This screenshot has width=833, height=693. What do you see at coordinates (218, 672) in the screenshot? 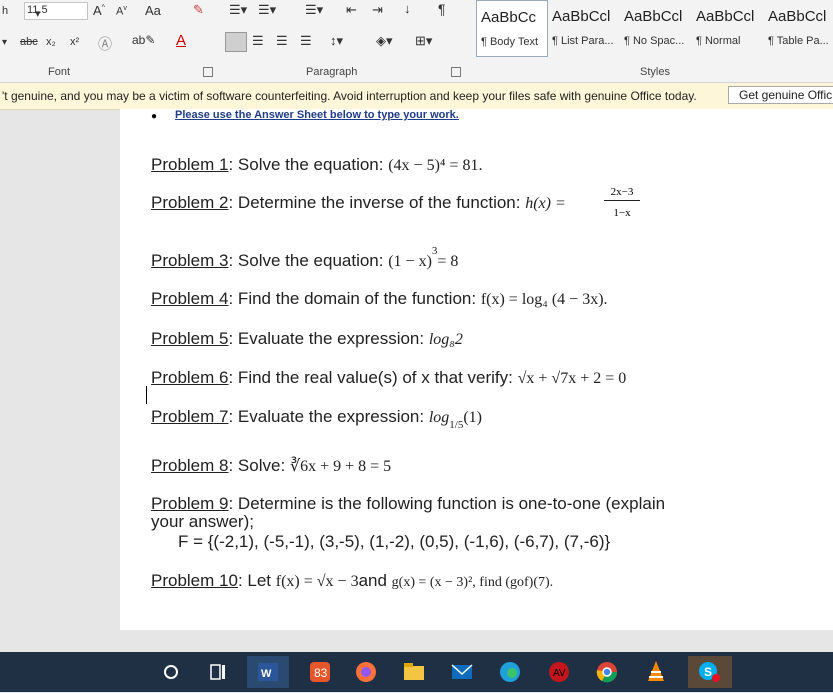
I see `task-view-icon` at bounding box center [218, 672].